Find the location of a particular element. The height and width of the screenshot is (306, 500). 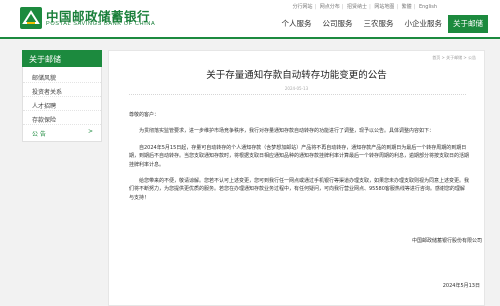

main-nav: 个人服务 公司服务 三农服务 小企业服务 关于邮储 is located at coordinates (382, 24).